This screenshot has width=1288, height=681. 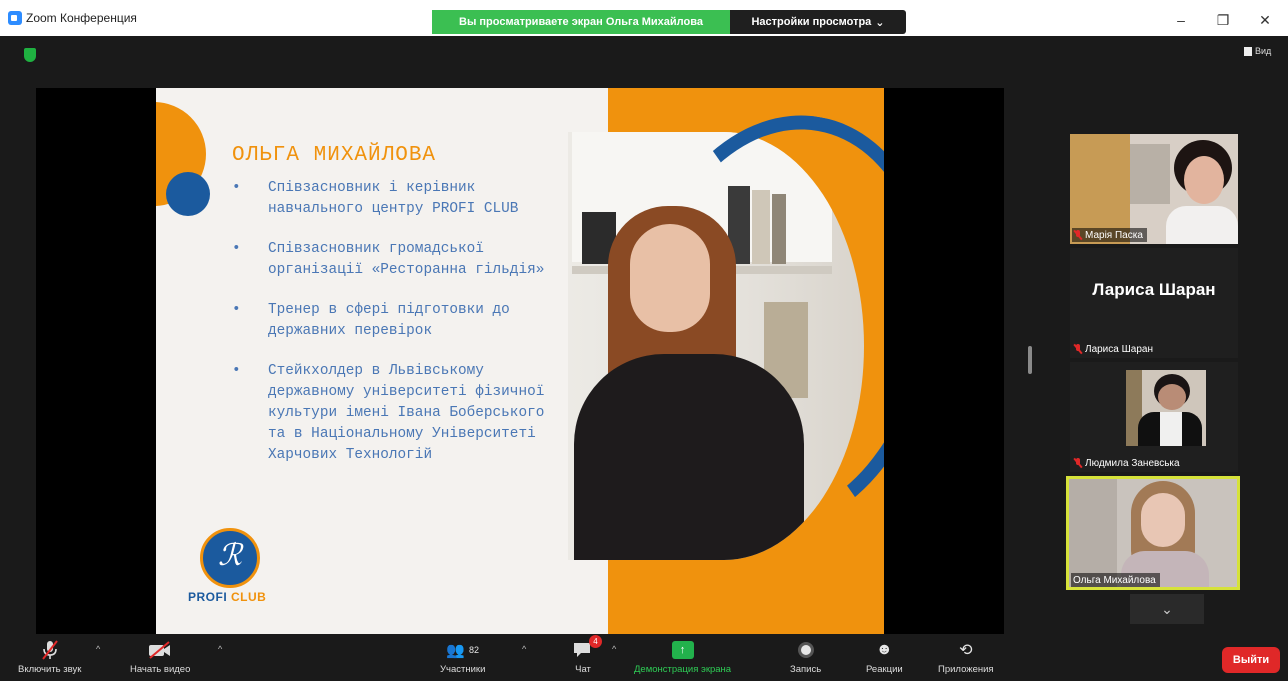 I want to click on reactions-button: ☻ Реакции, so click(x=884, y=659).